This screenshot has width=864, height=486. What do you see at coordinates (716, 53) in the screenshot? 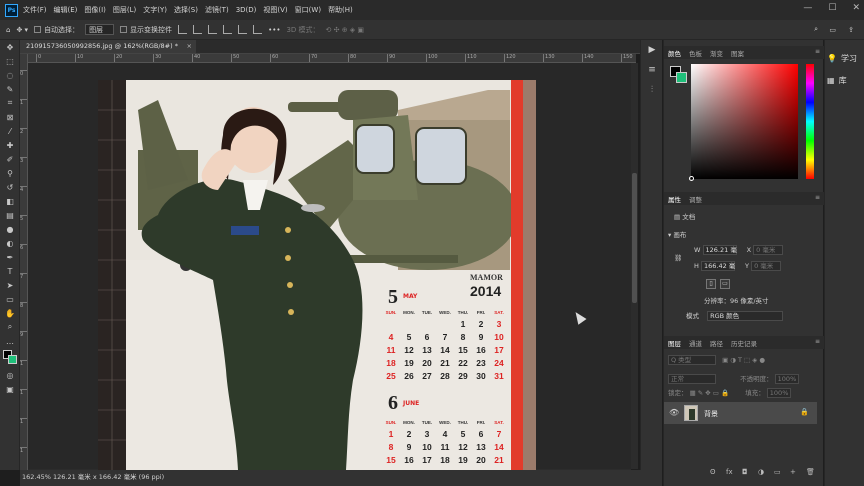
I see `tab-gradients: 渐变` at bounding box center [716, 53].